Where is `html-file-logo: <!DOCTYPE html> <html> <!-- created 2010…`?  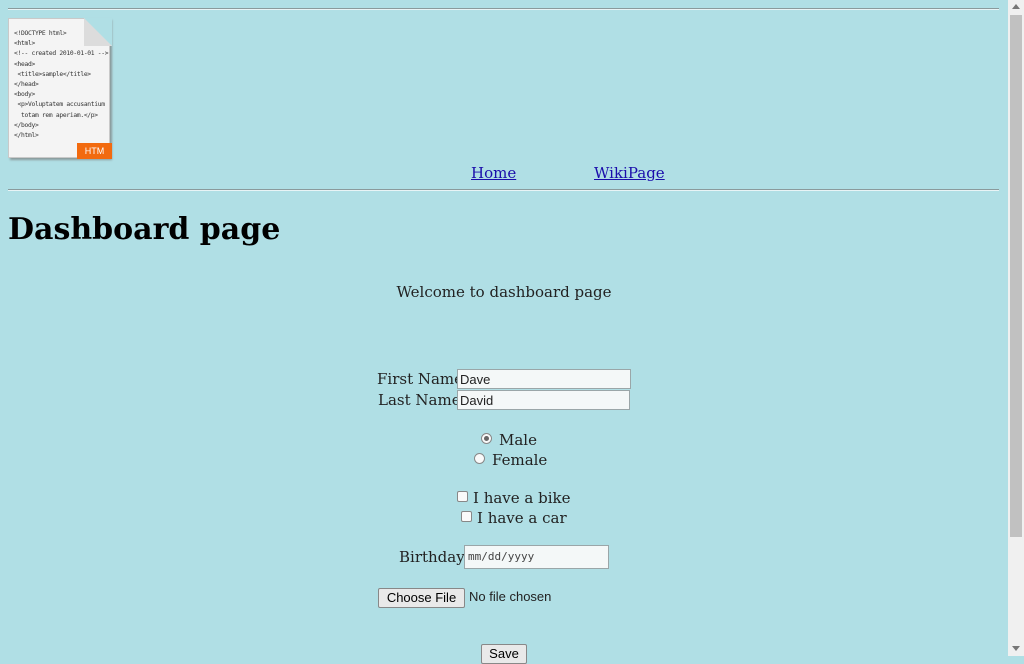
html-file-logo: <!DOCTYPE html> <html> <!-- created 2010… is located at coordinates (60, 89).